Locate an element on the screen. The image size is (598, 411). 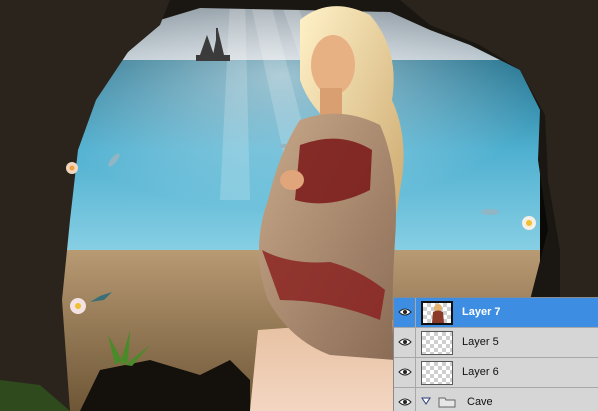
expand-arrow-icon is located at coordinates (426, 401).